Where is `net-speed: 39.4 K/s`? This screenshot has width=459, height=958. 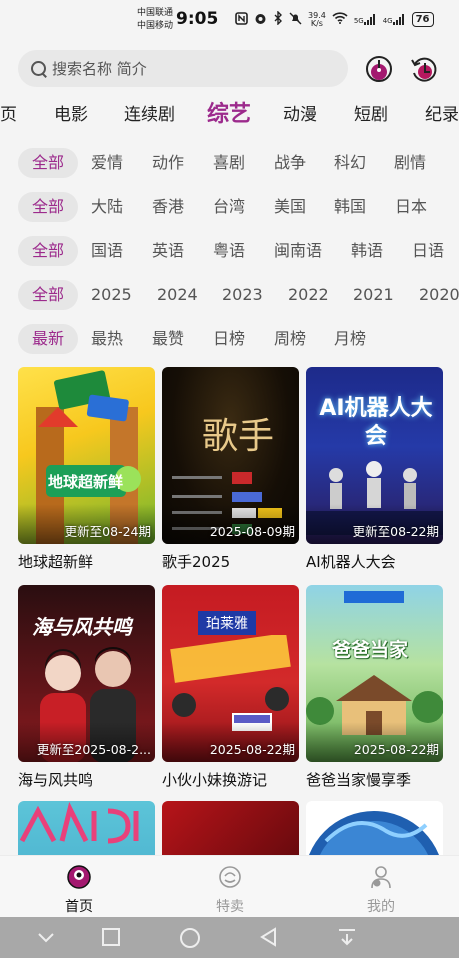 net-speed: 39.4 K/s is located at coordinates (317, 19).